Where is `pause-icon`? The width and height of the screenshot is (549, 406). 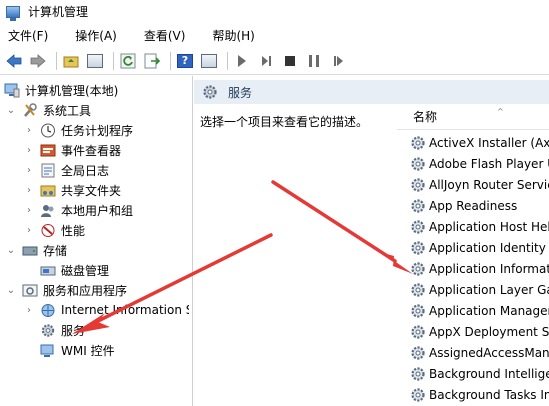 pause-icon is located at coordinates (314, 60).